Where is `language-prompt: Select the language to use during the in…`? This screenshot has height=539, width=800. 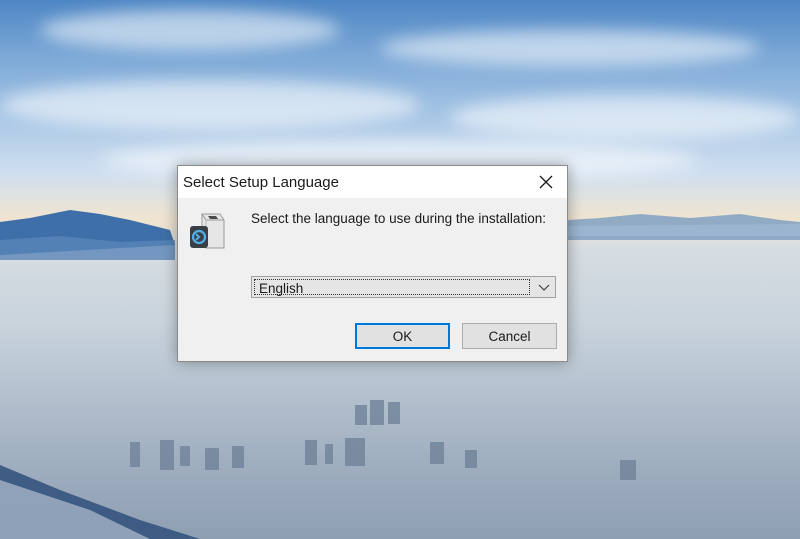
language-prompt: Select the language to use during the in… is located at coordinates (398, 218).